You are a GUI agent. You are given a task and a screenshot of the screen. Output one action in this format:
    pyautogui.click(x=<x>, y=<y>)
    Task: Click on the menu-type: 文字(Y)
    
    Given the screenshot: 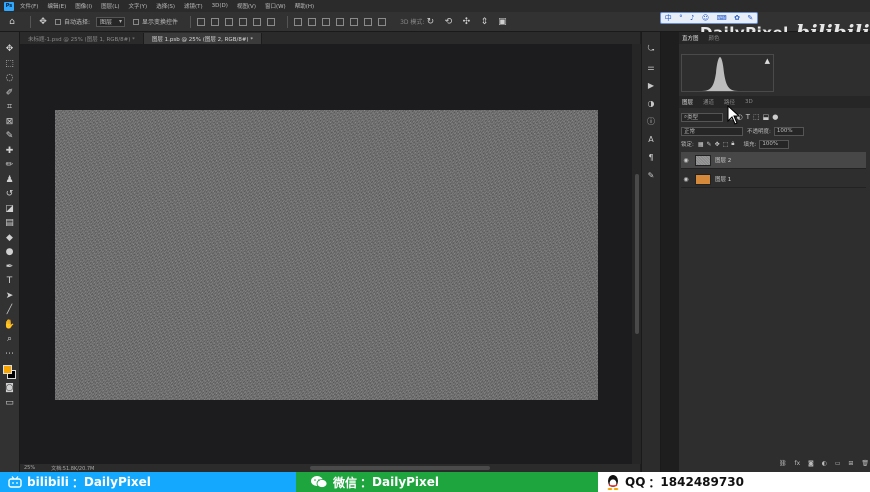 What is the action you would take?
    pyautogui.click(x=138, y=6)
    